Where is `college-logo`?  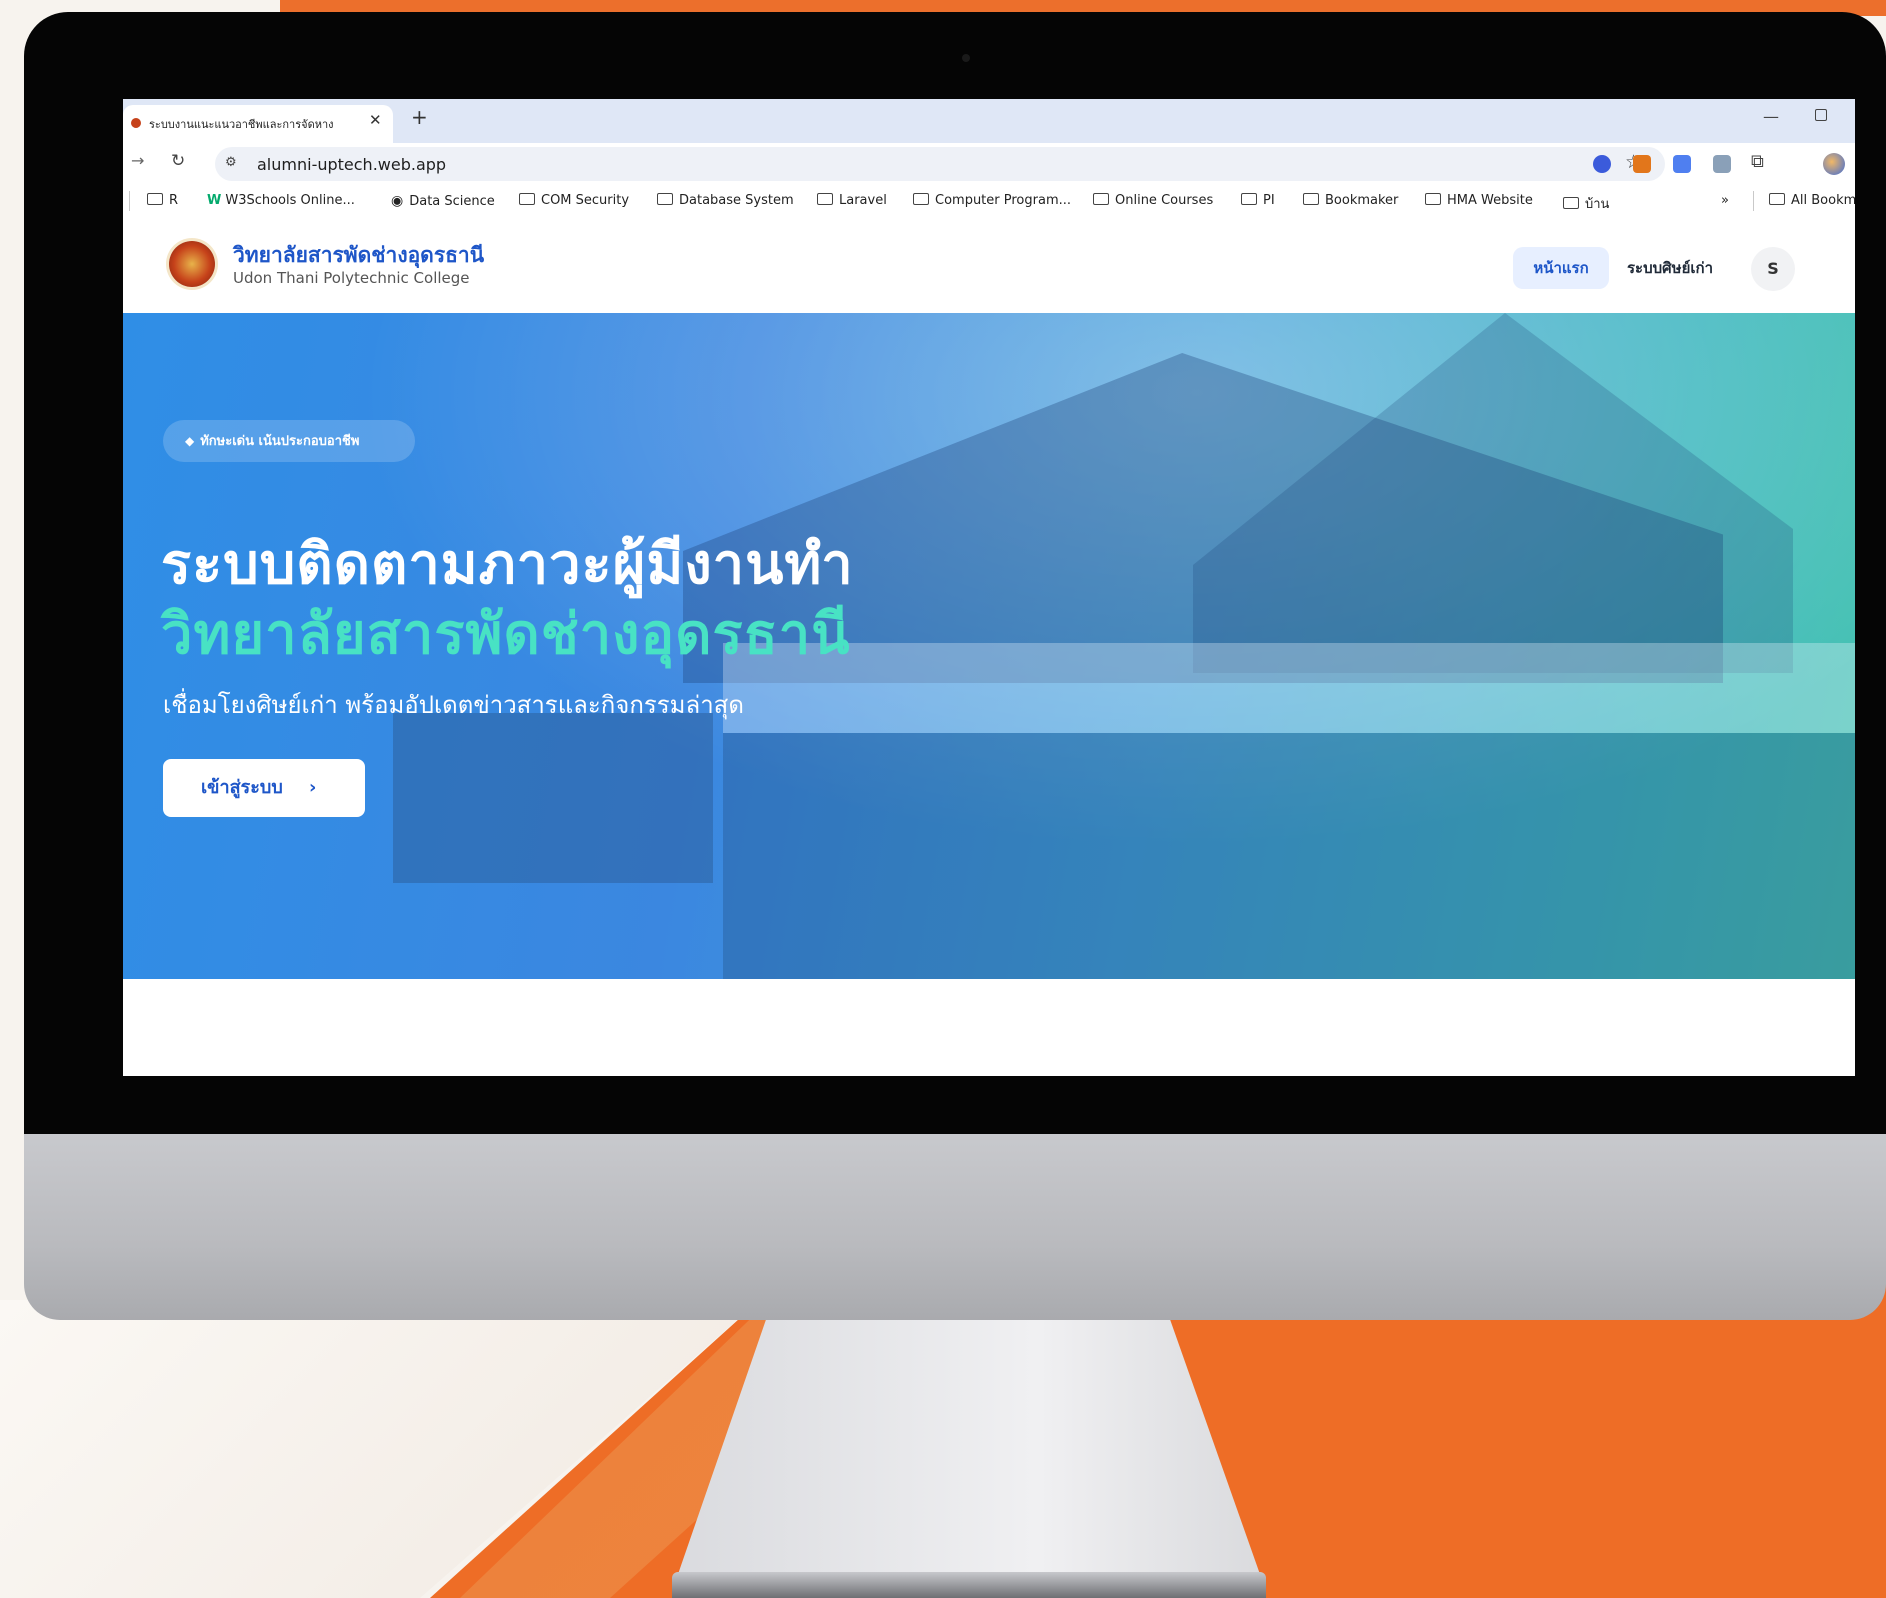
college-logo is located at coordinates (192, 264).